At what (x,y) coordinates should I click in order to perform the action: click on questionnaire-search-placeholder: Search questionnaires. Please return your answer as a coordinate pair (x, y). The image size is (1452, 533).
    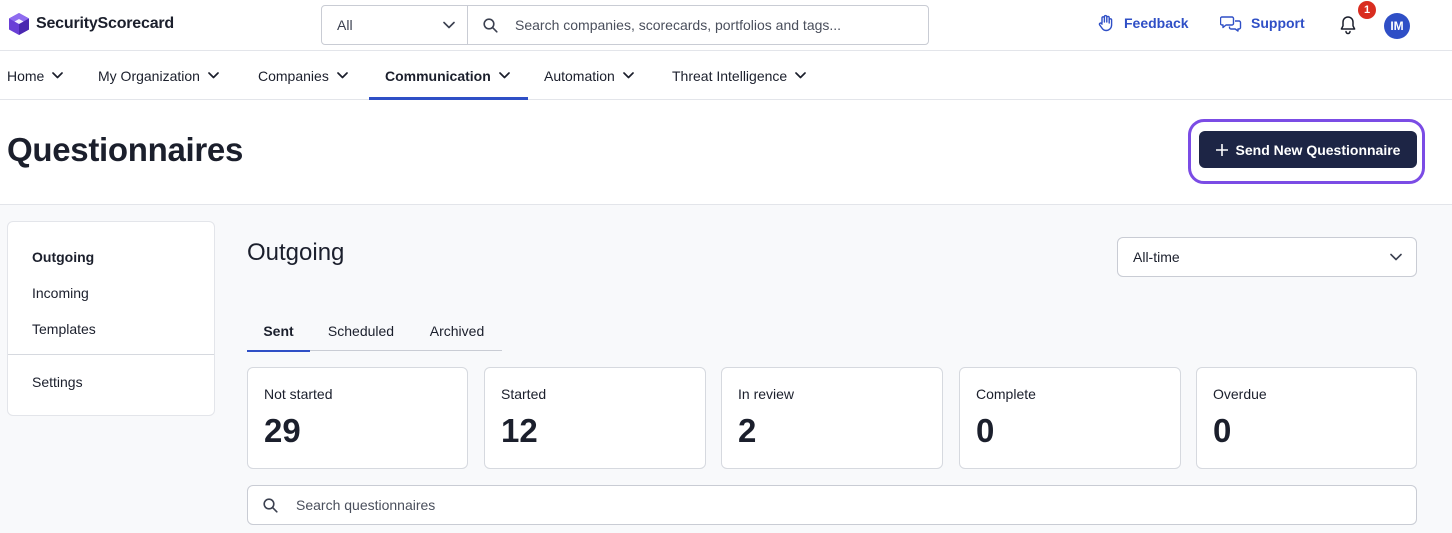
    Looking at the image, I should click on (366, 505).